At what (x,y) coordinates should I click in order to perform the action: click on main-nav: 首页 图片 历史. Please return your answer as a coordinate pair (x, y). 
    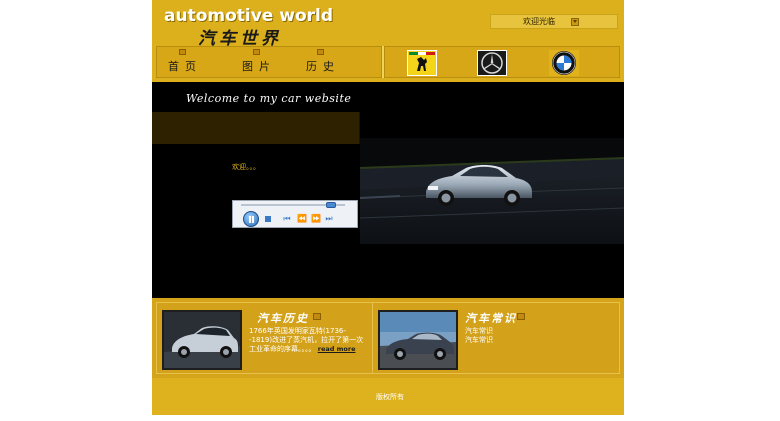
    Looking at the image, I should click on (269, 62).